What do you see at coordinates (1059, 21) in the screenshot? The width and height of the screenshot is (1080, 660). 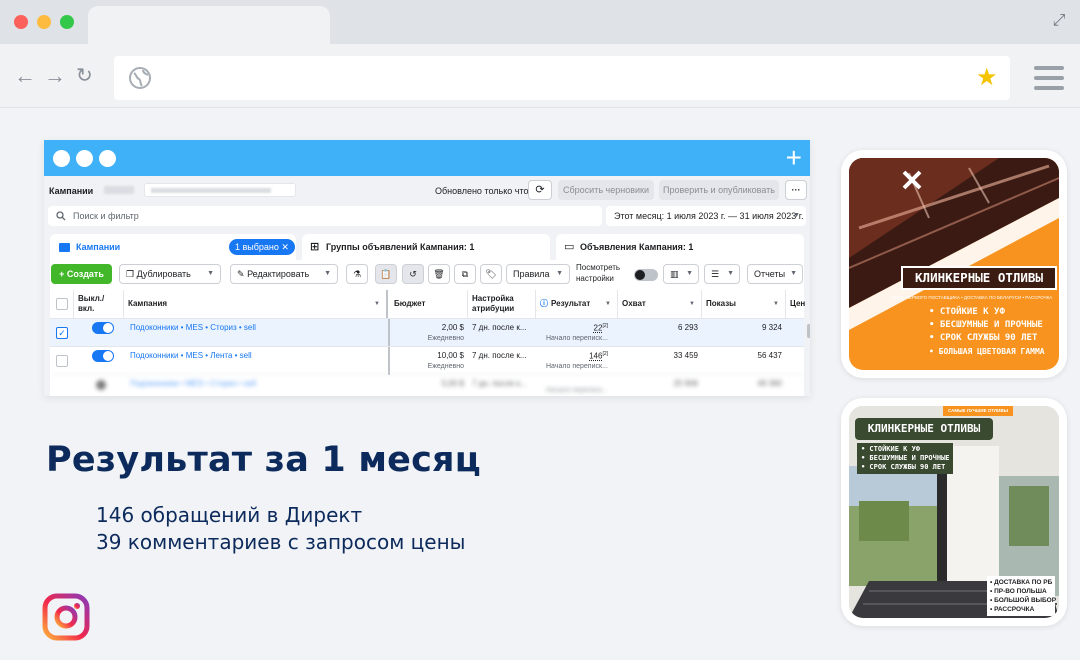 I see `fullscreen-icon: ⤢` at bounding box center [1059, 21].